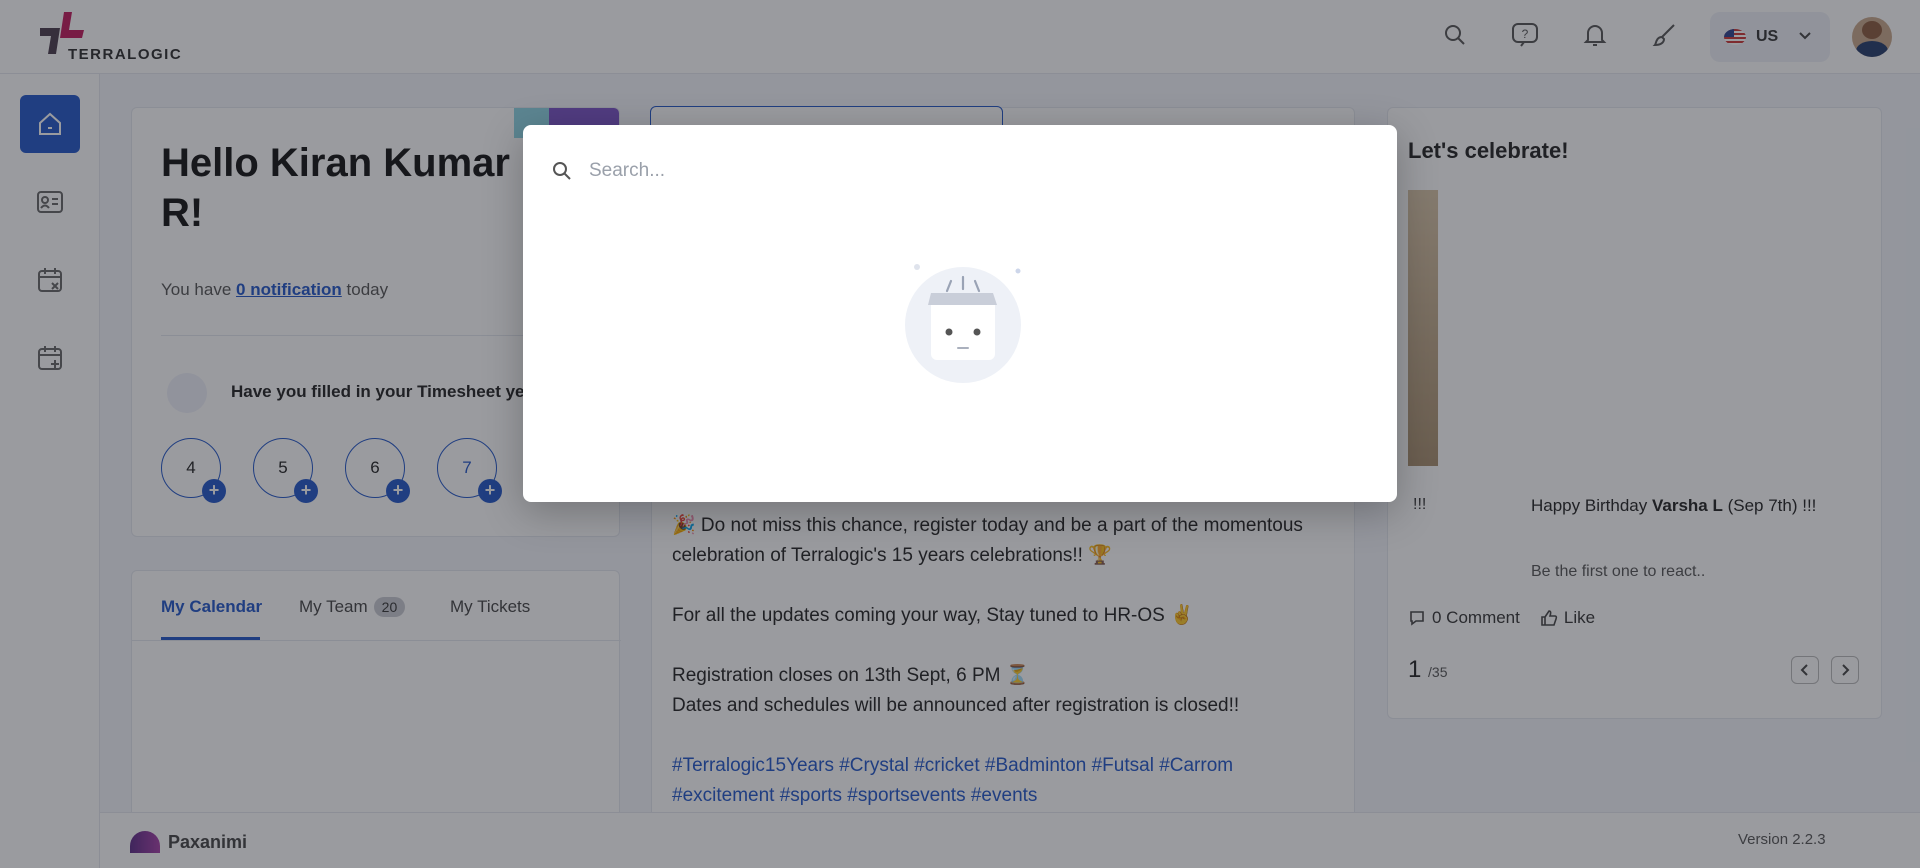 The height and width of the screenshot is (868, 1920). What do you see at coordinates (562, 171) in the screenshot?
I see `search-icon` at bounding box center [562, 171].